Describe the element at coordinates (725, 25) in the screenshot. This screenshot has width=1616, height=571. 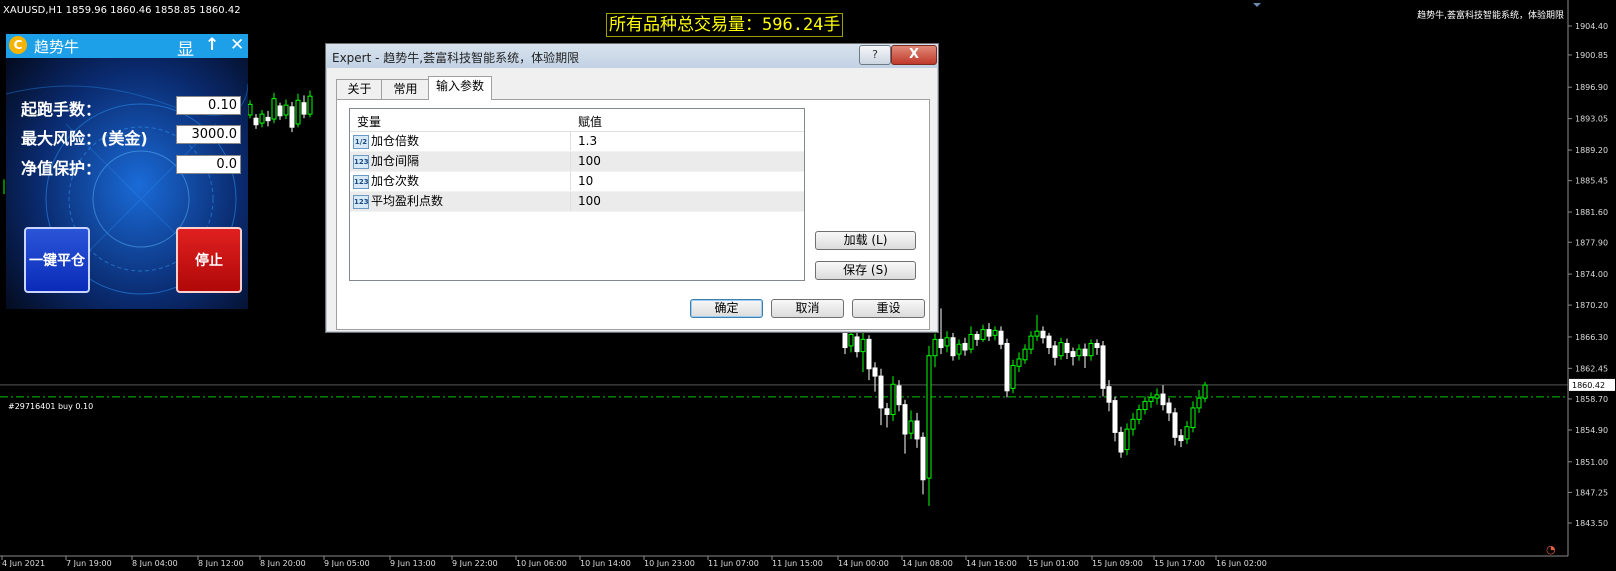
I see `total-volume-banner: 所有品种总交易量：596.24手` at that location.